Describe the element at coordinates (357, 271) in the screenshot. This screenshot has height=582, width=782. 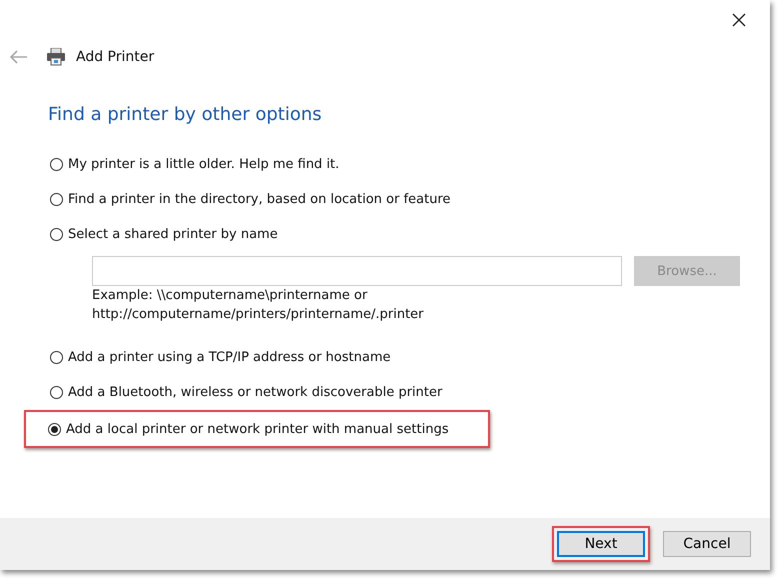
I see `printer-name-field` at that location.